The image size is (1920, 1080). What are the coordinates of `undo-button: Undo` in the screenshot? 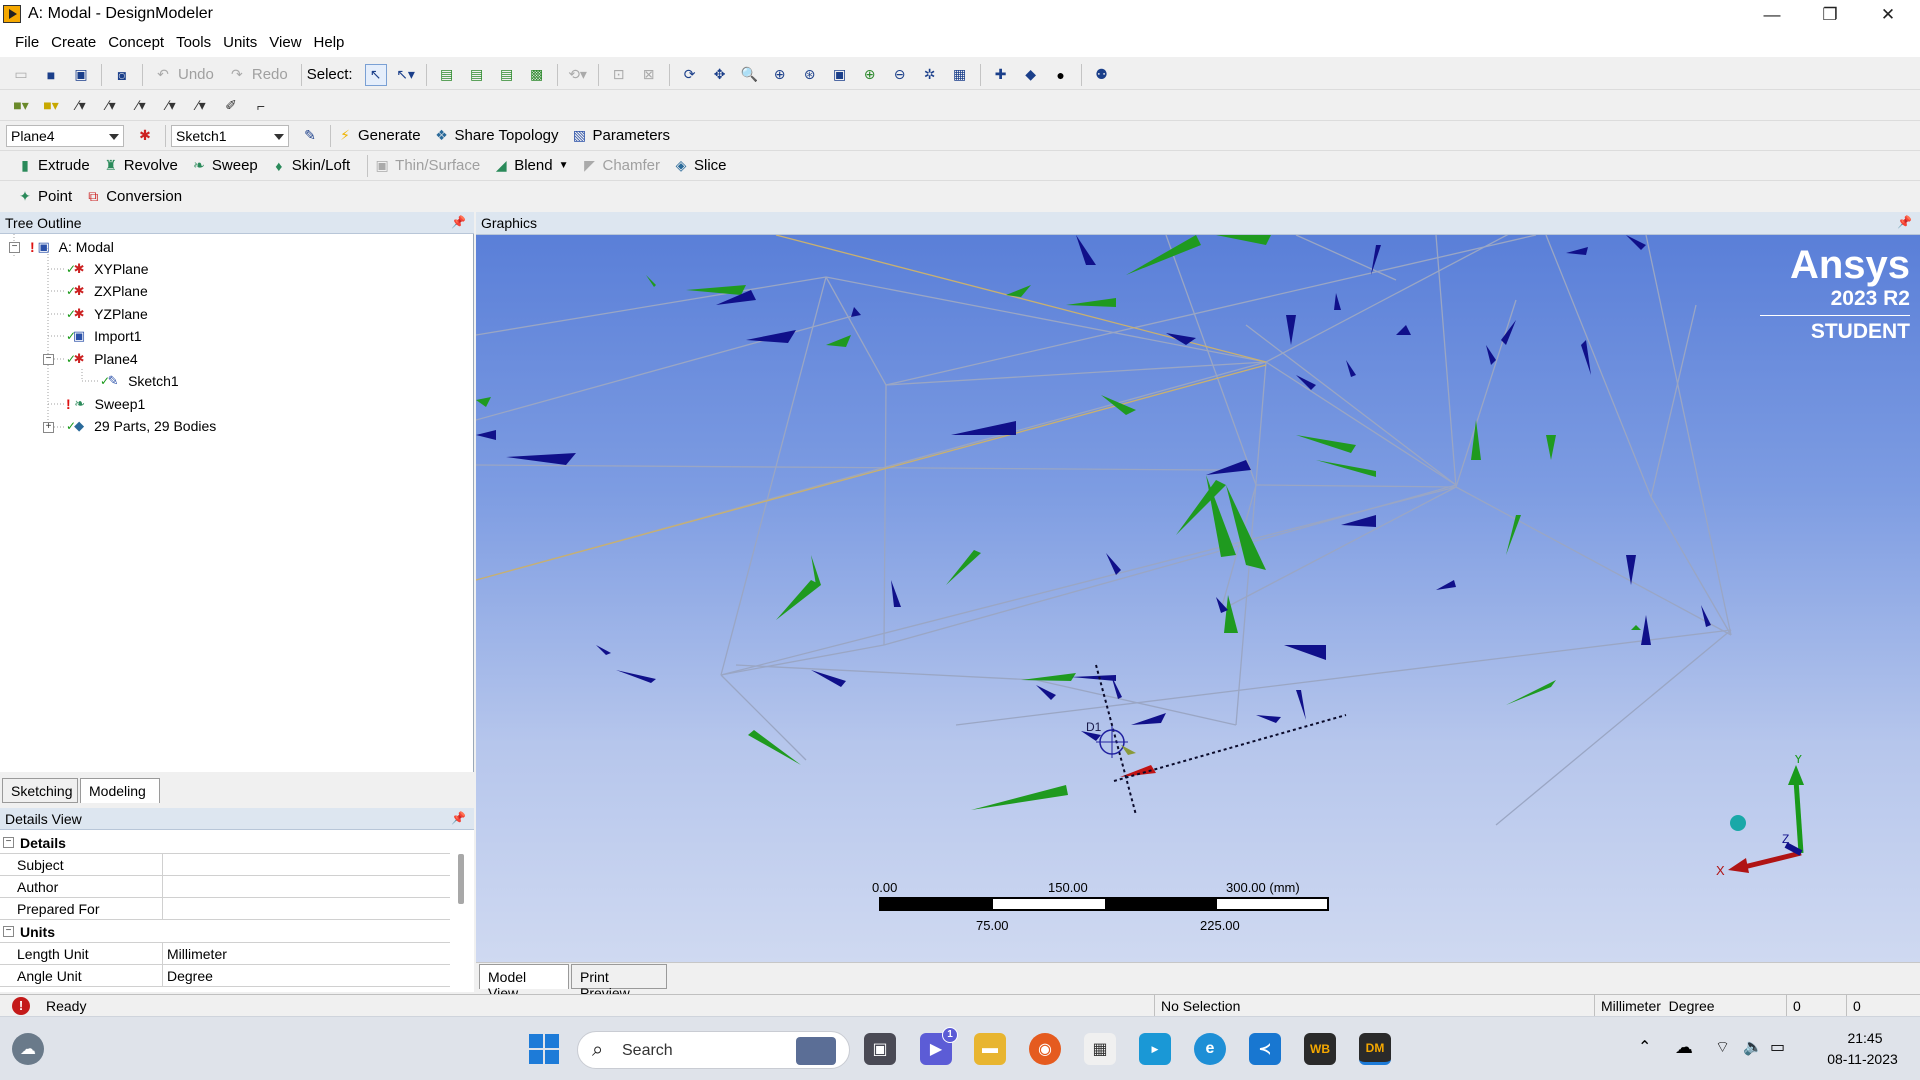 It's located at (196, 74).